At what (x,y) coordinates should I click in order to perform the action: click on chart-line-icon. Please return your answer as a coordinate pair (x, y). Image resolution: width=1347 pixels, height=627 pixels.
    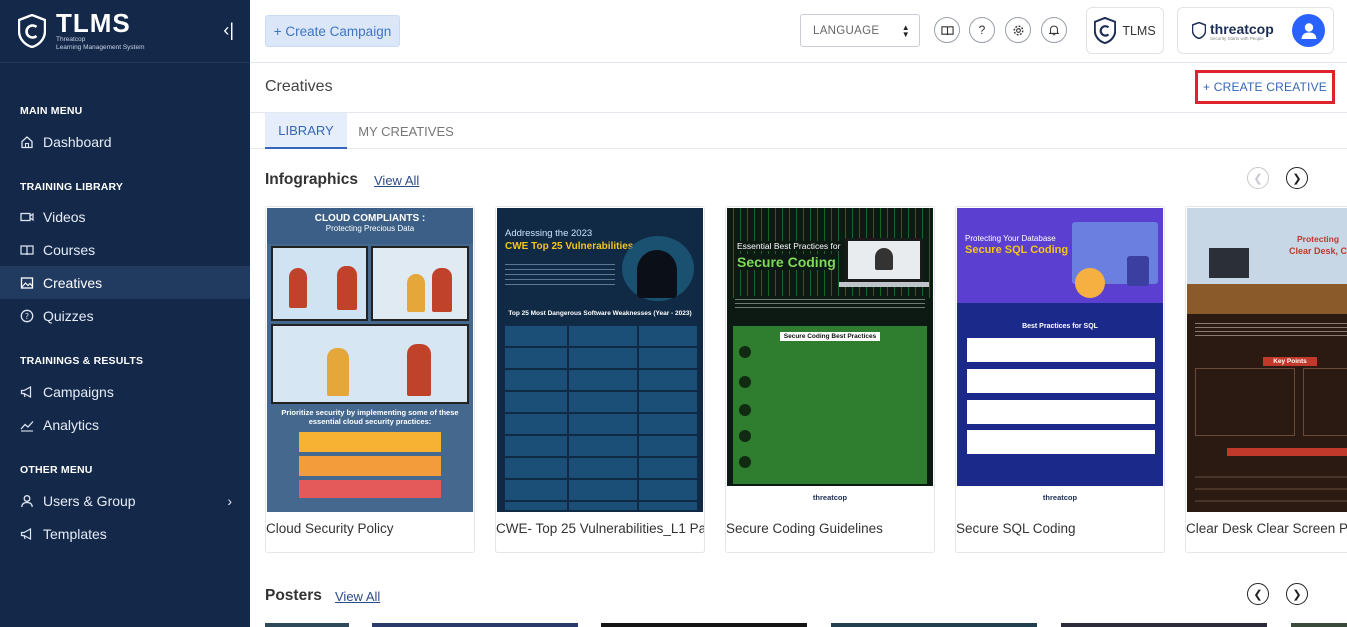
    Looking at the image, I should click on (27, 425).